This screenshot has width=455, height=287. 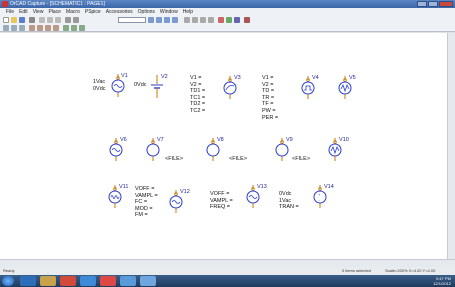 What do you see at coordinates (352, 78) in the screenshot?
I see `source-ref-label: V5` at bounding box center [352, 78].